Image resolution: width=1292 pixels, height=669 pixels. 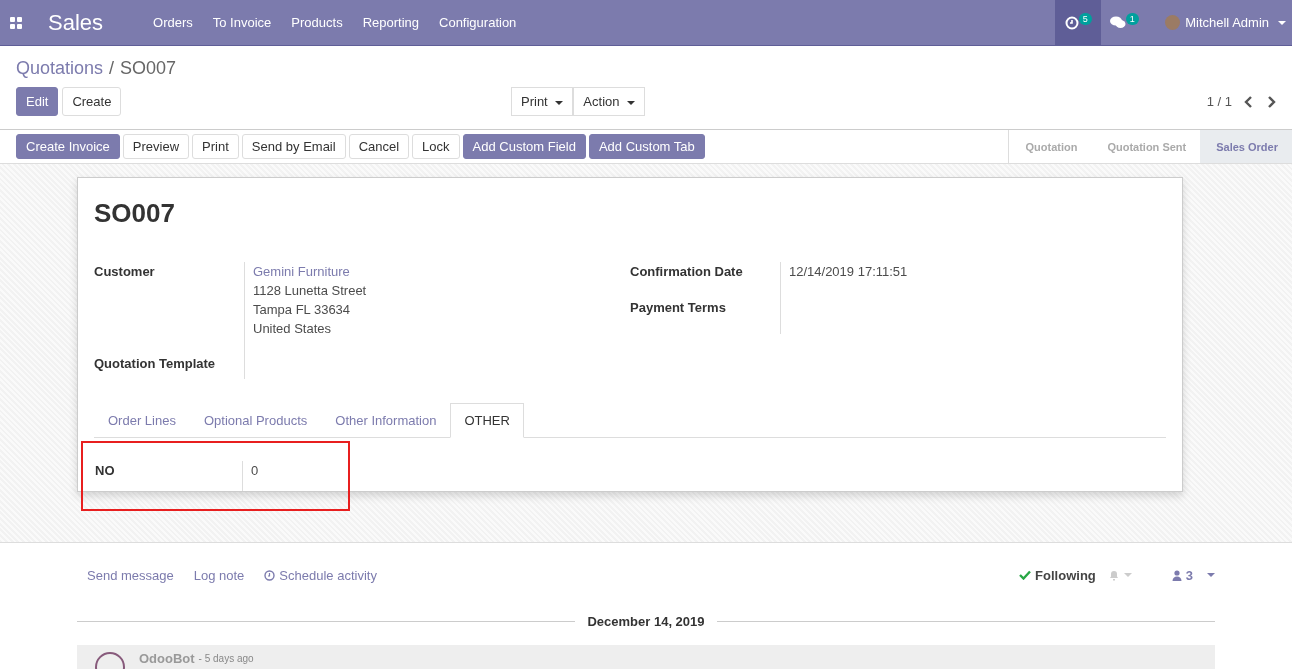 I want to click on status-stage: Sales Order, so click(x=1246, y=146).